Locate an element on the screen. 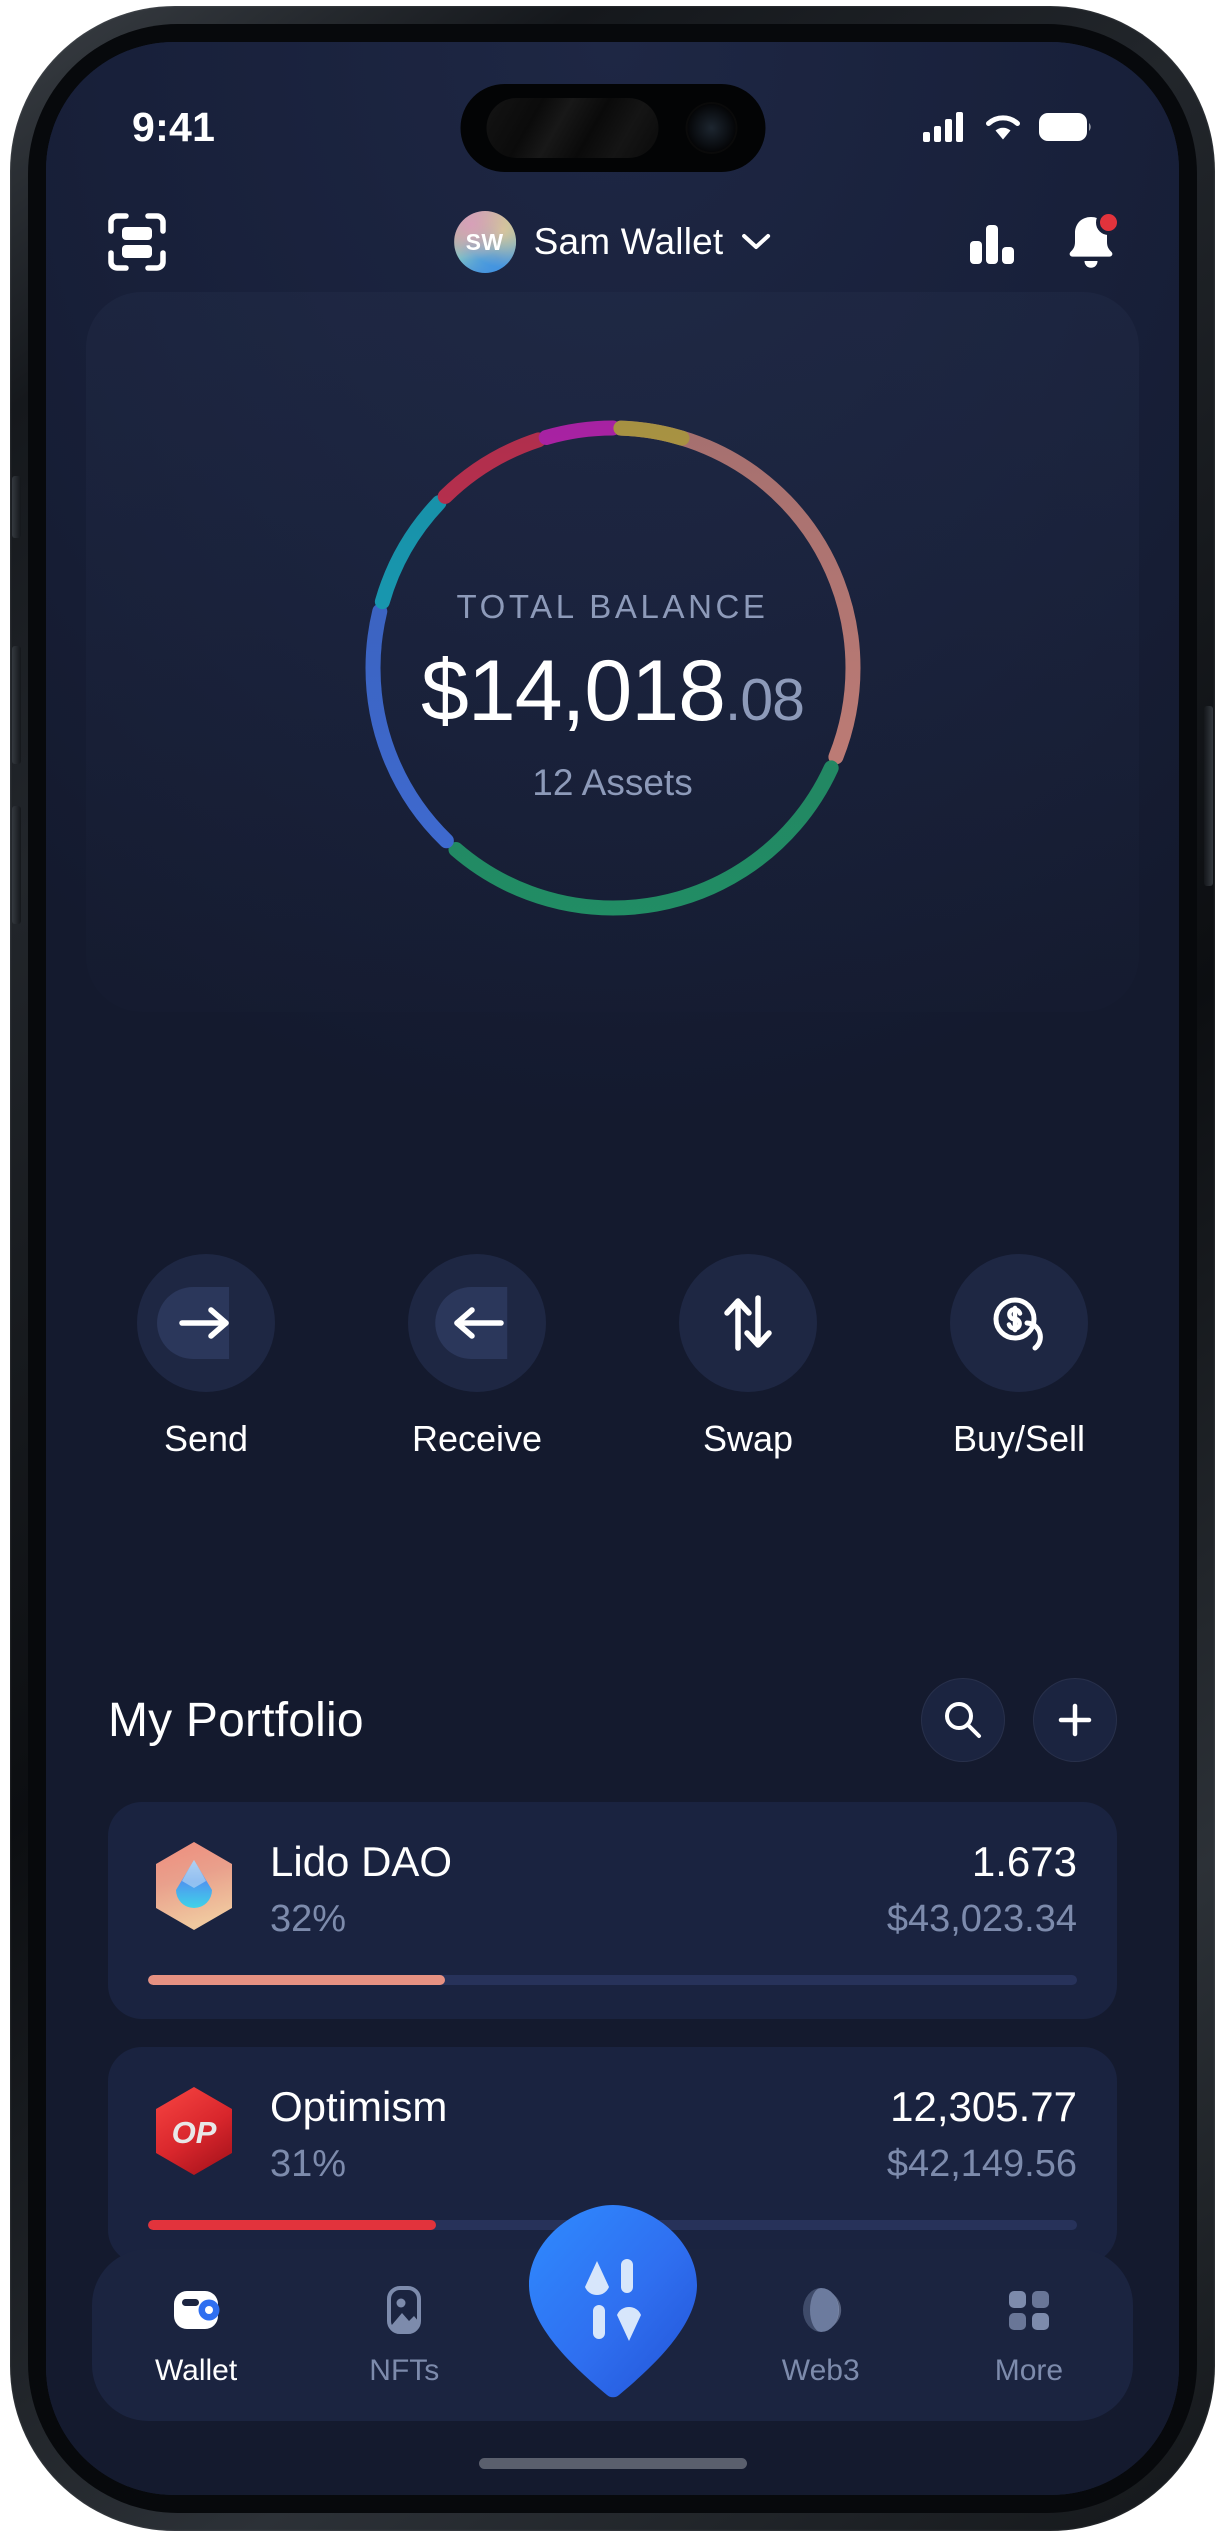 The image size is (1225, 2537). tab-wallet-label: Wallet is located at coordinates (196, 2370).